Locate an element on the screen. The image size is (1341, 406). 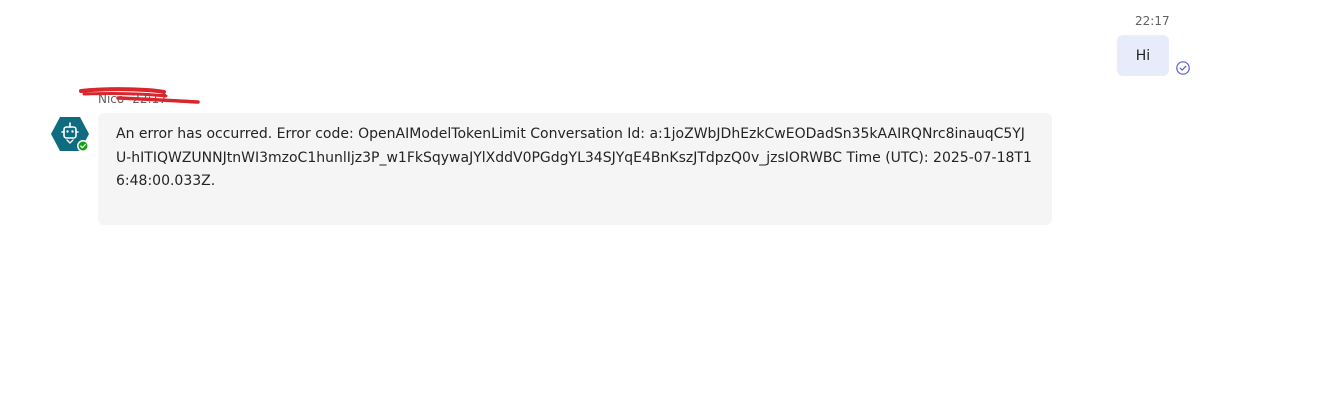
outgoing-message-text: Hi is located at coordinates (1143, 55).